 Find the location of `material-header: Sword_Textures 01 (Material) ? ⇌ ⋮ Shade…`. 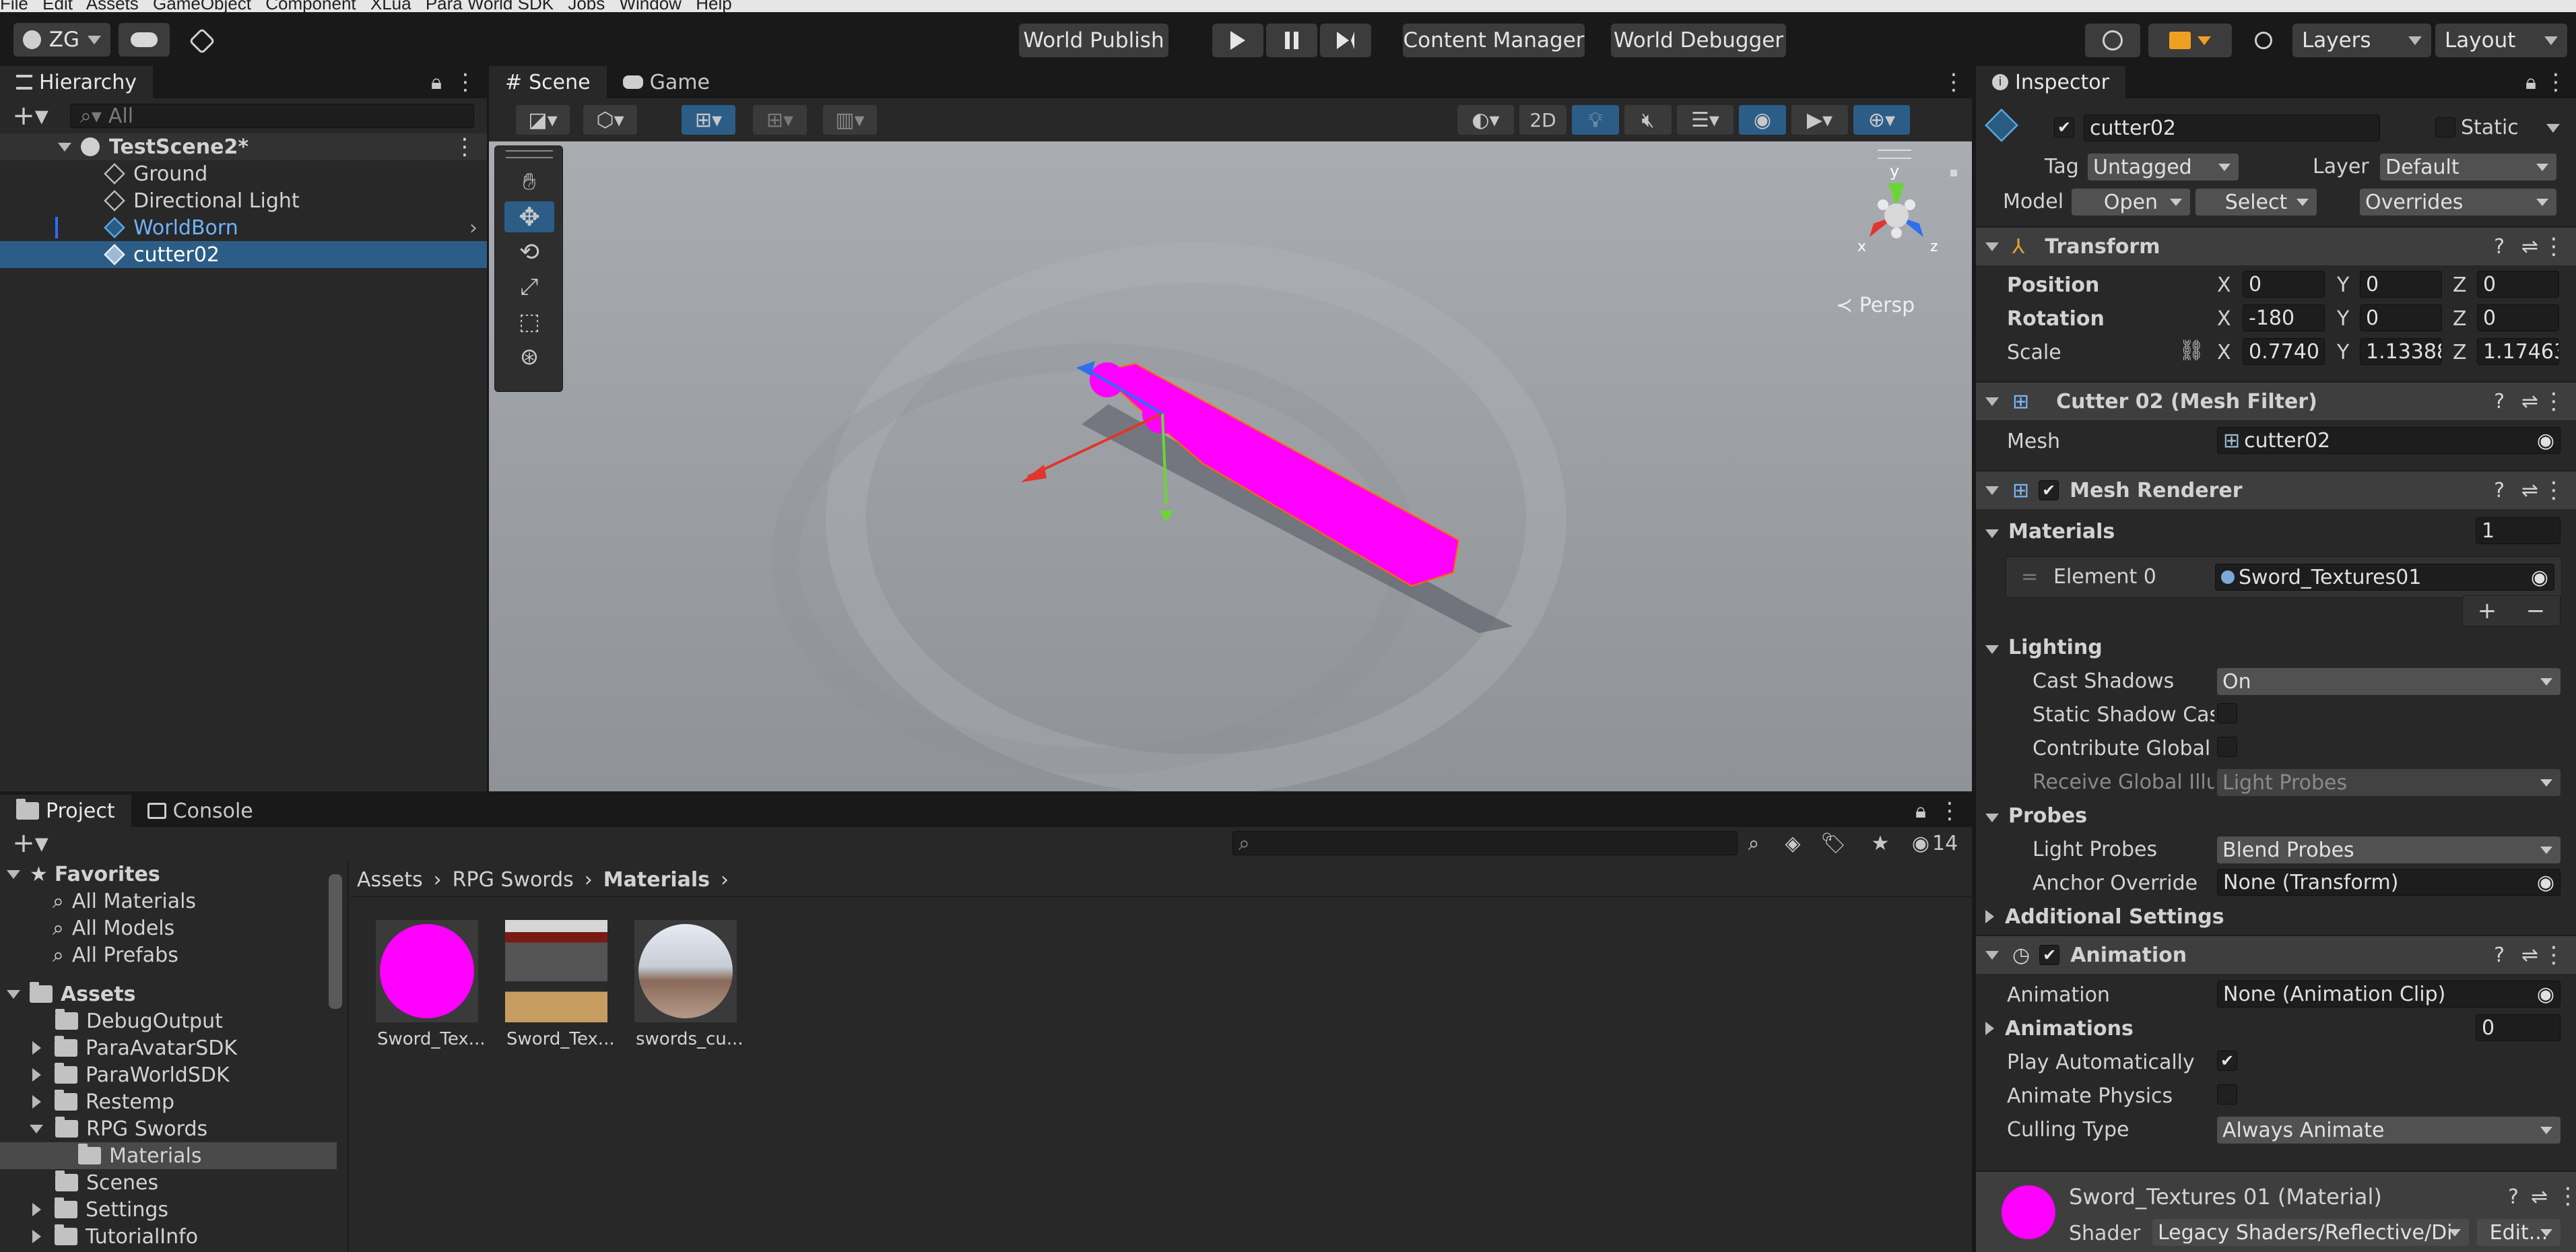

material-header: Sword_Textures 01 (Material) ? ⇌ ⋮ Shade… is located at coordinates (2276, 1211).